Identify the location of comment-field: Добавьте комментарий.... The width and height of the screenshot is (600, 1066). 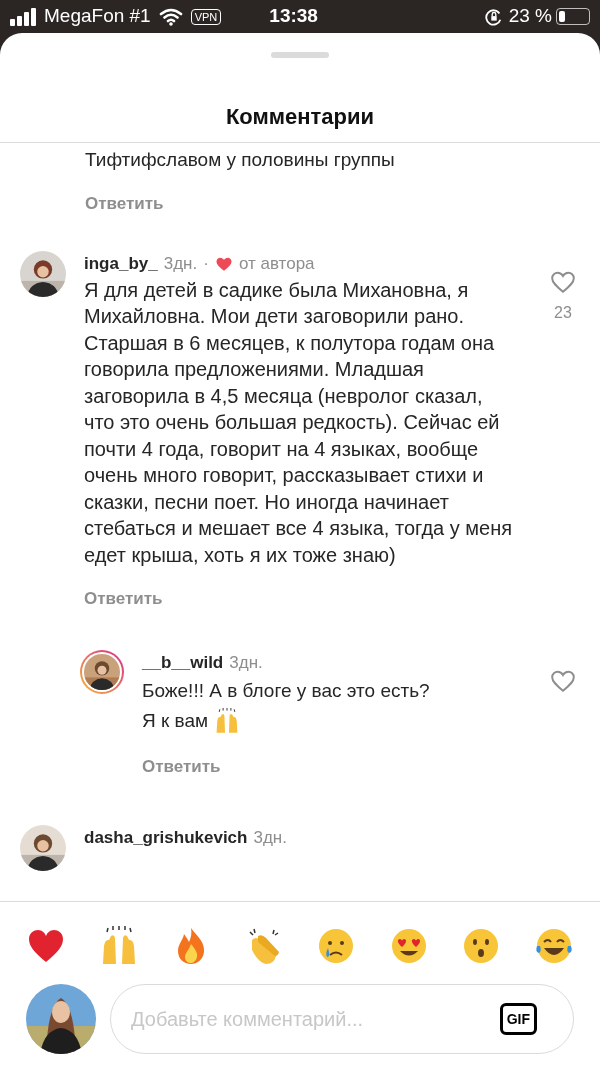
(315, 1019).